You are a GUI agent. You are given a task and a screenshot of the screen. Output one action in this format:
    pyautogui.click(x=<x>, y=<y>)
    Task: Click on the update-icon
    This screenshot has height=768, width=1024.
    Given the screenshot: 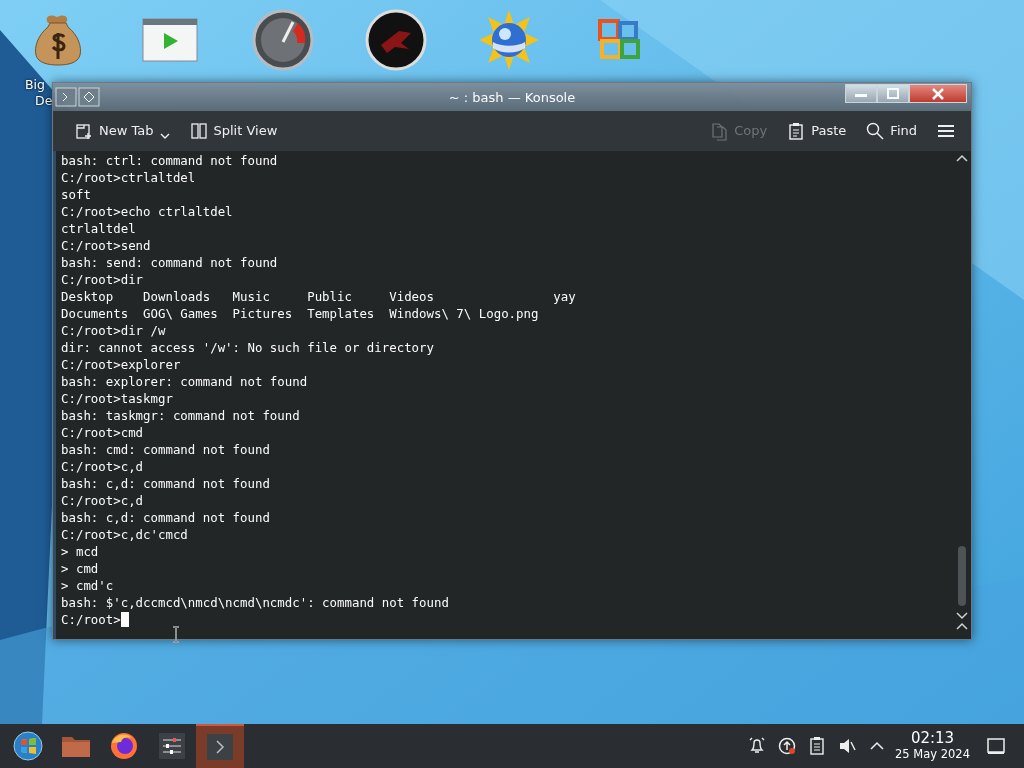 What is the action you would take?
    pyautogui.click(x=787, y=746)
    